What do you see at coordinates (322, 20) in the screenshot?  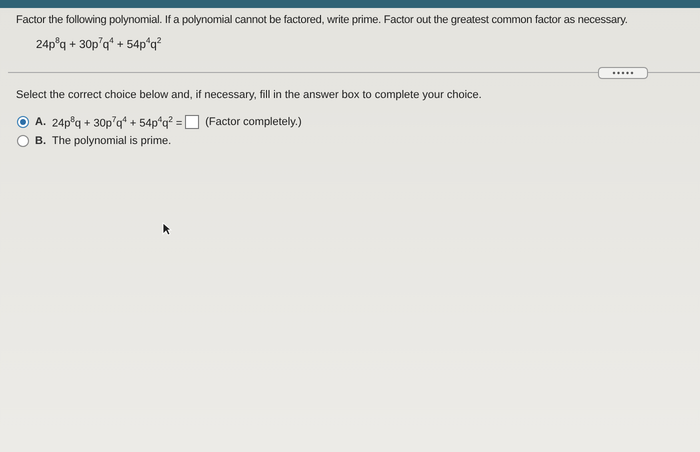 I see `instruction-text: Factor the following polynomial. If a polynomial cannot be factored, write prime. Factor out the greatest common factor as necessary.` at bounding box center [322, 20].